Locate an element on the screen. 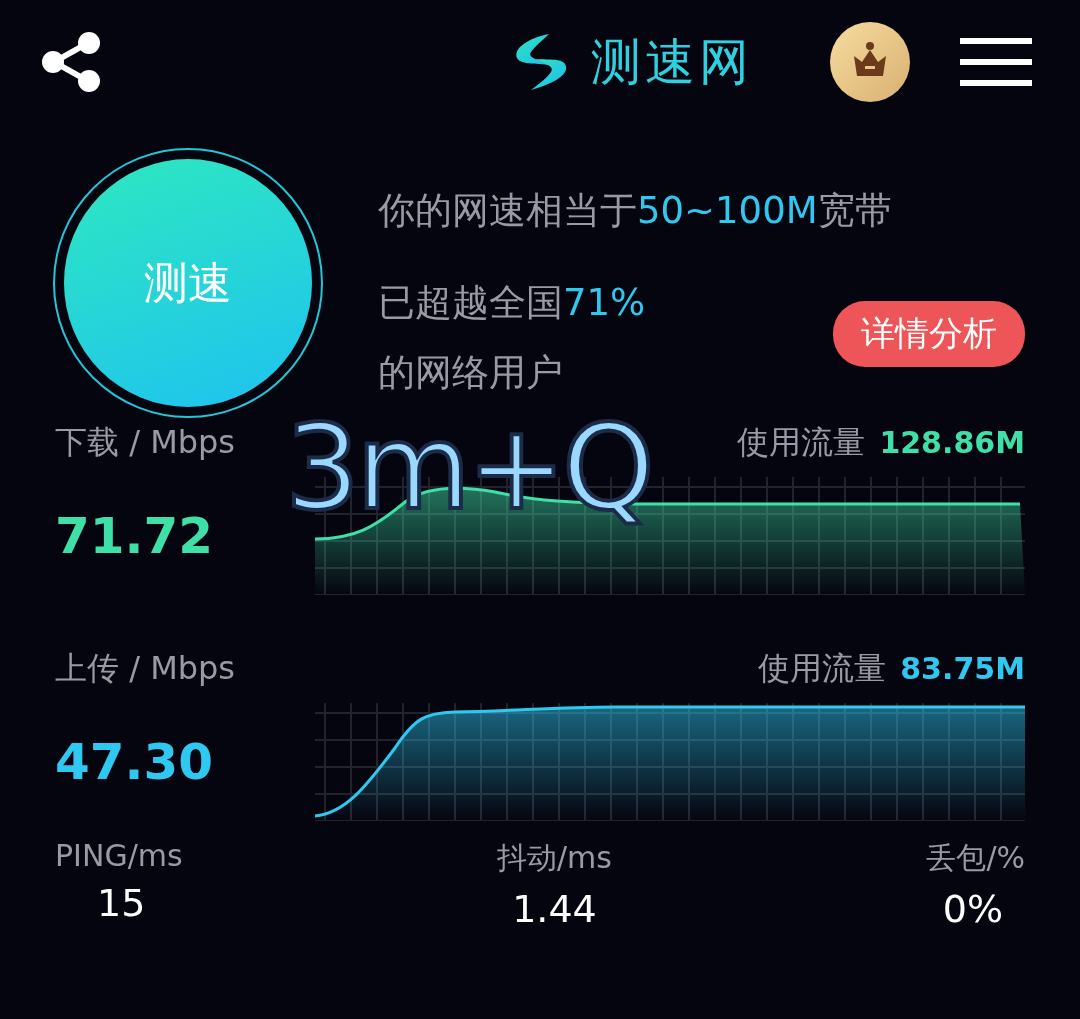 This screenshot has width=1080, height=1019. share-icon is located at coordinates (71, 62).